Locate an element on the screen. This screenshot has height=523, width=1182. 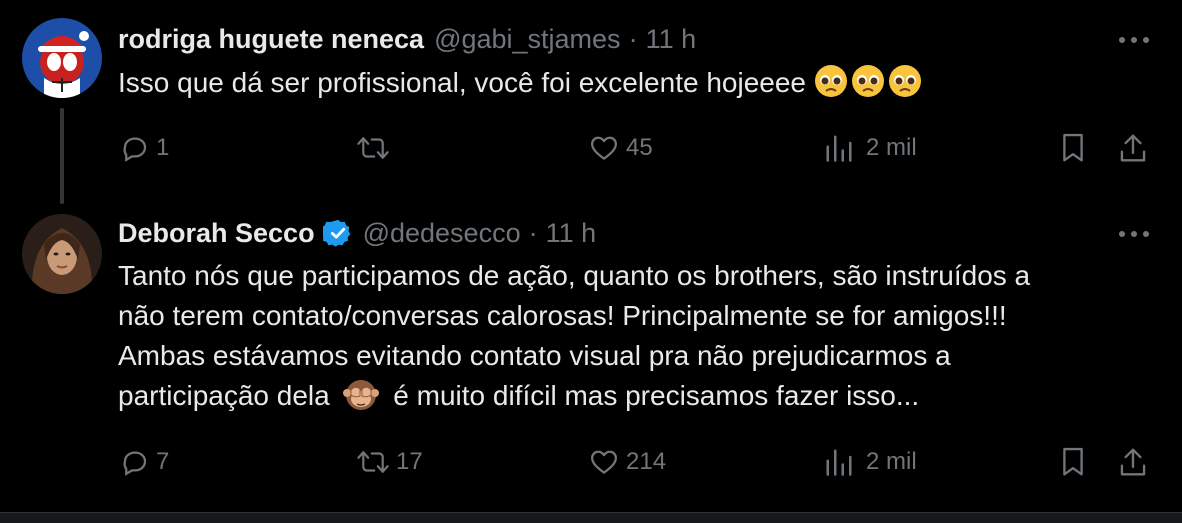
pleading-face-emoji is located at coordinates (869, 86).